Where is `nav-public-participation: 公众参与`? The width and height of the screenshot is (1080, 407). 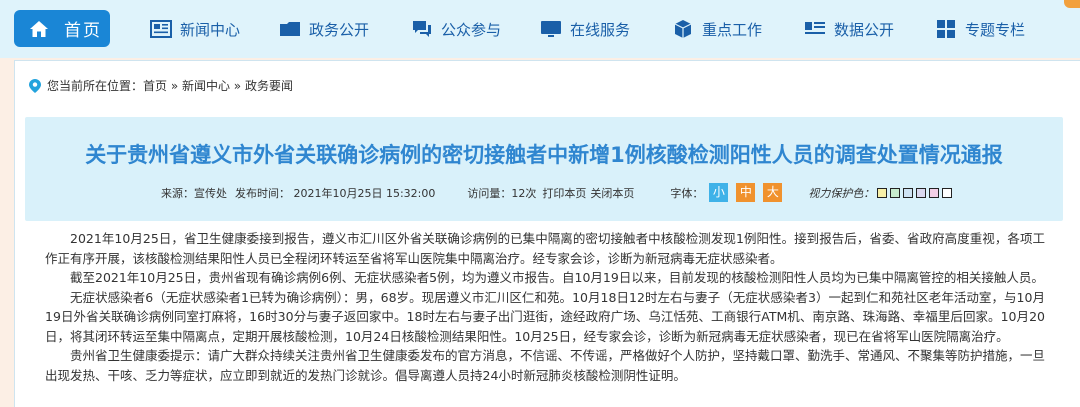 nav-public-participation: 公众参与 is located at coordinates (456, 29).